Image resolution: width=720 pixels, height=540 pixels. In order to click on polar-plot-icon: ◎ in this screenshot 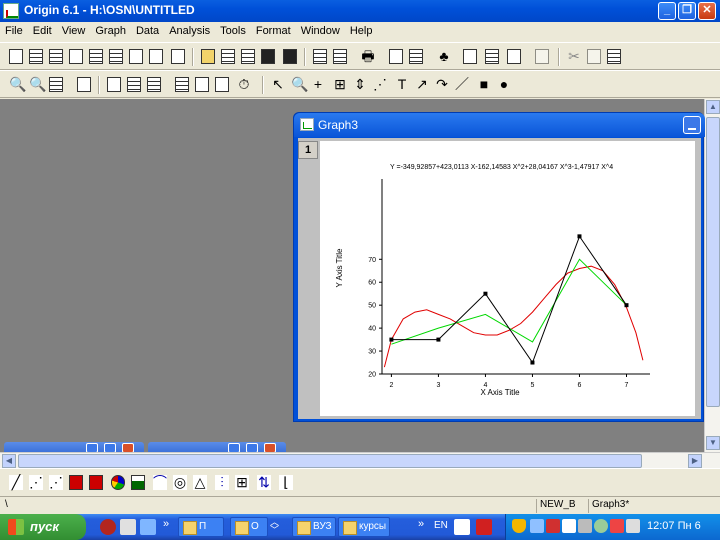, I will do `click(180, 483)`.